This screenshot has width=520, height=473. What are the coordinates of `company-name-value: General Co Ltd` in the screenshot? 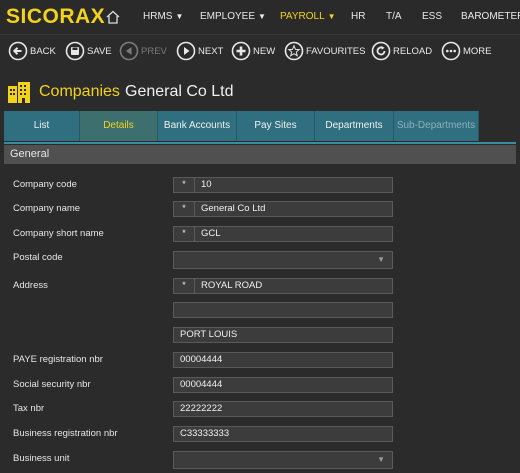 It's located at (233, 208).